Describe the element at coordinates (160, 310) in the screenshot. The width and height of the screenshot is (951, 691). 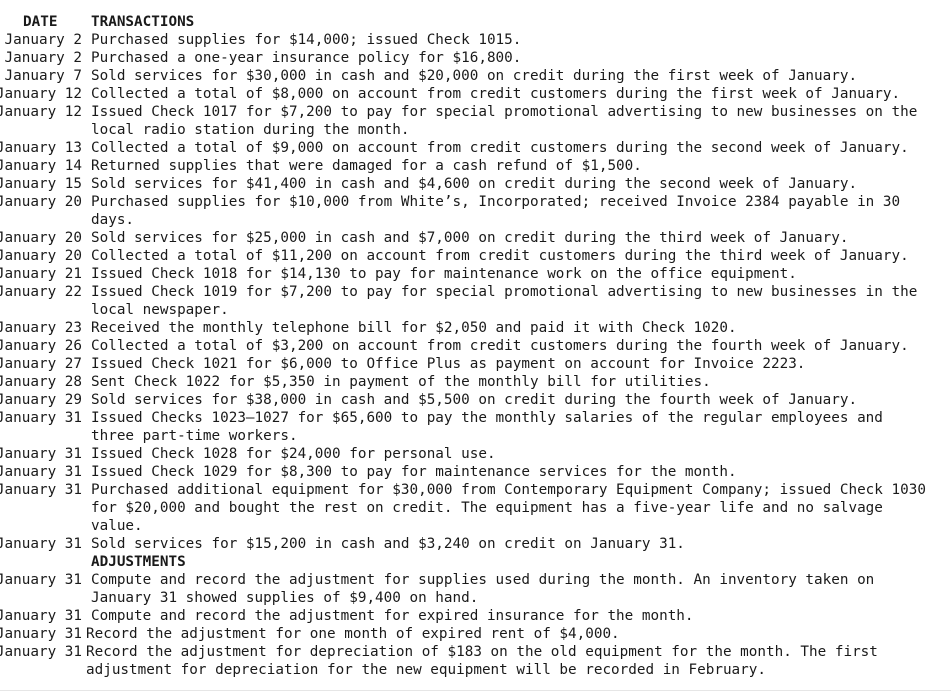
I see `transaction-description: local newspaper.` at that location.